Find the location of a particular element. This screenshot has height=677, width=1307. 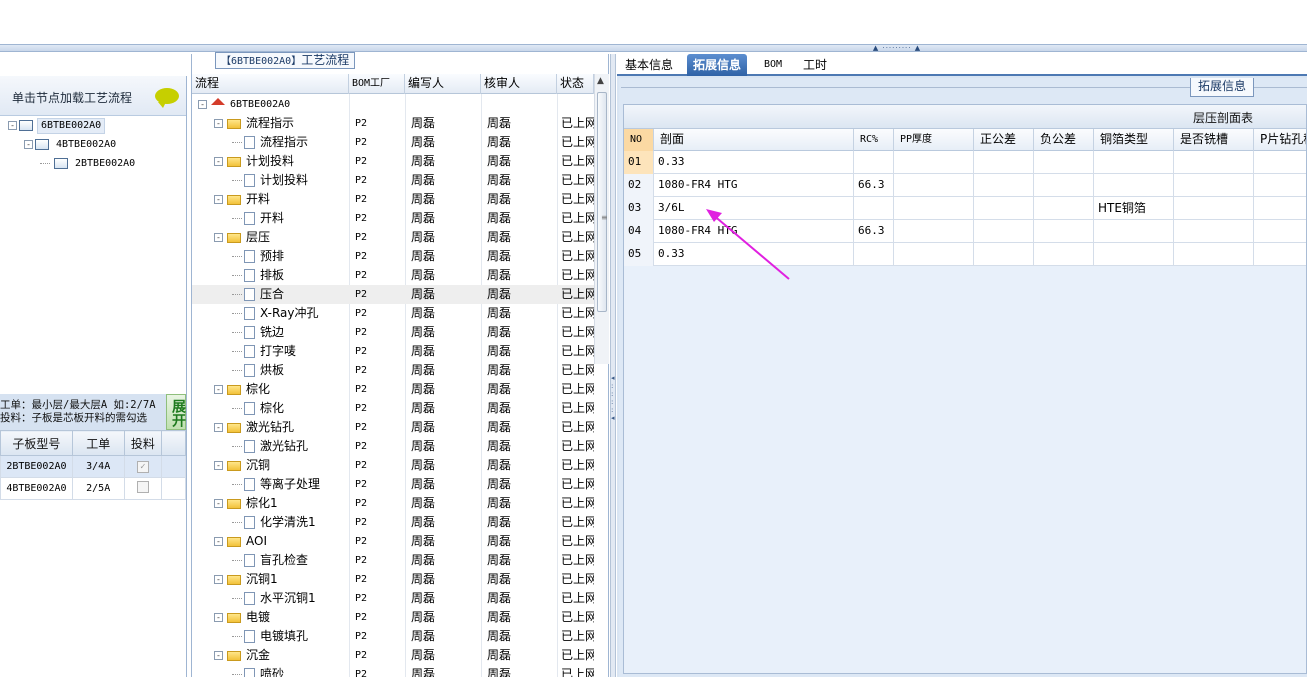

flow-row: 排板 P2 周磊 周磊 已上网 is located at coordinates (393, 275).